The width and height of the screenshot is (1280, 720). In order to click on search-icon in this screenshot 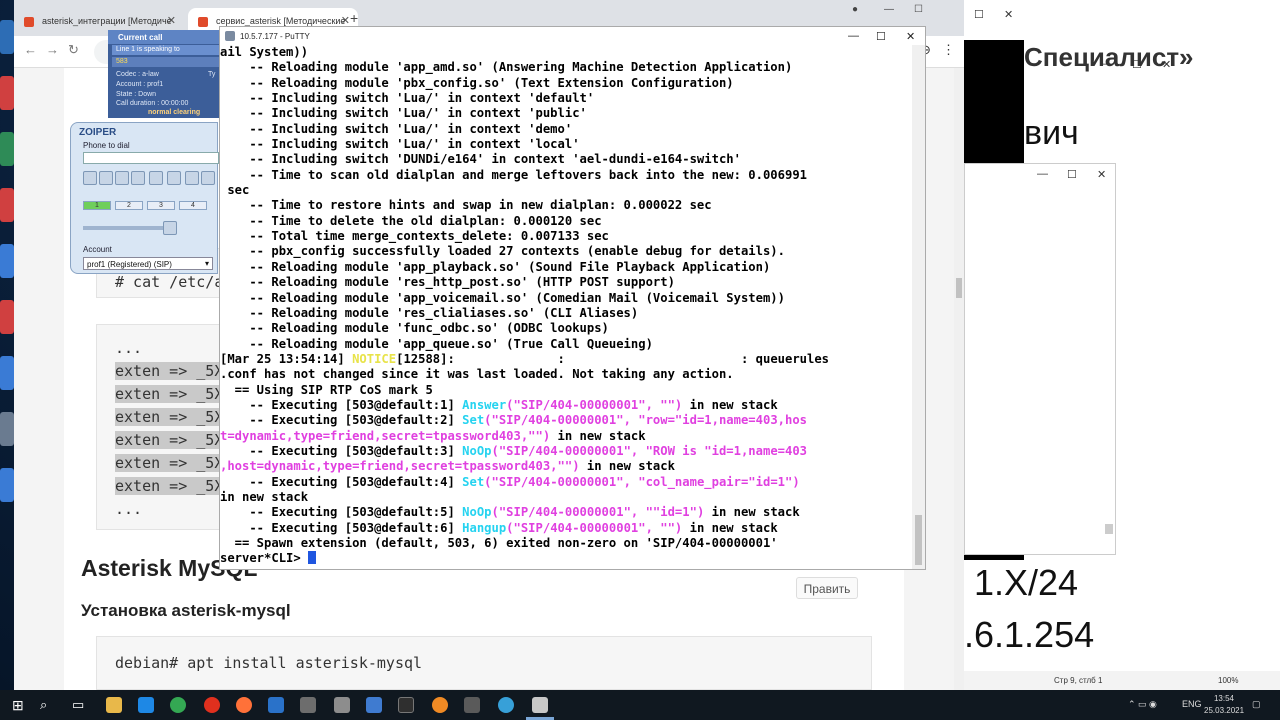, I will do `click(170, 228)`.